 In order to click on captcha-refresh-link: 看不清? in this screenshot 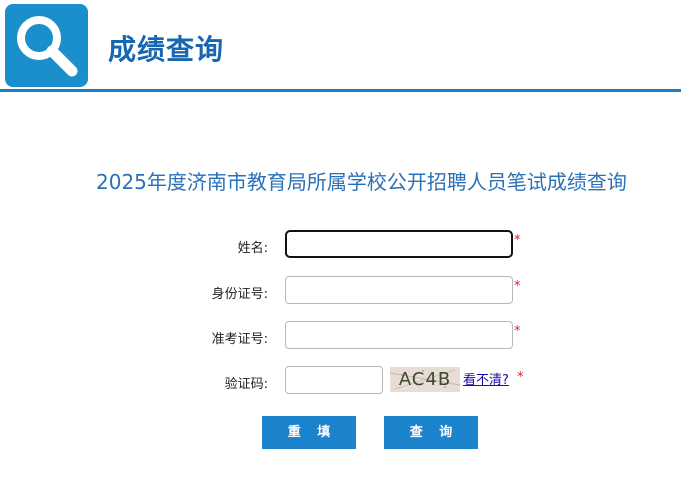, I will do `click(486, 378)`.